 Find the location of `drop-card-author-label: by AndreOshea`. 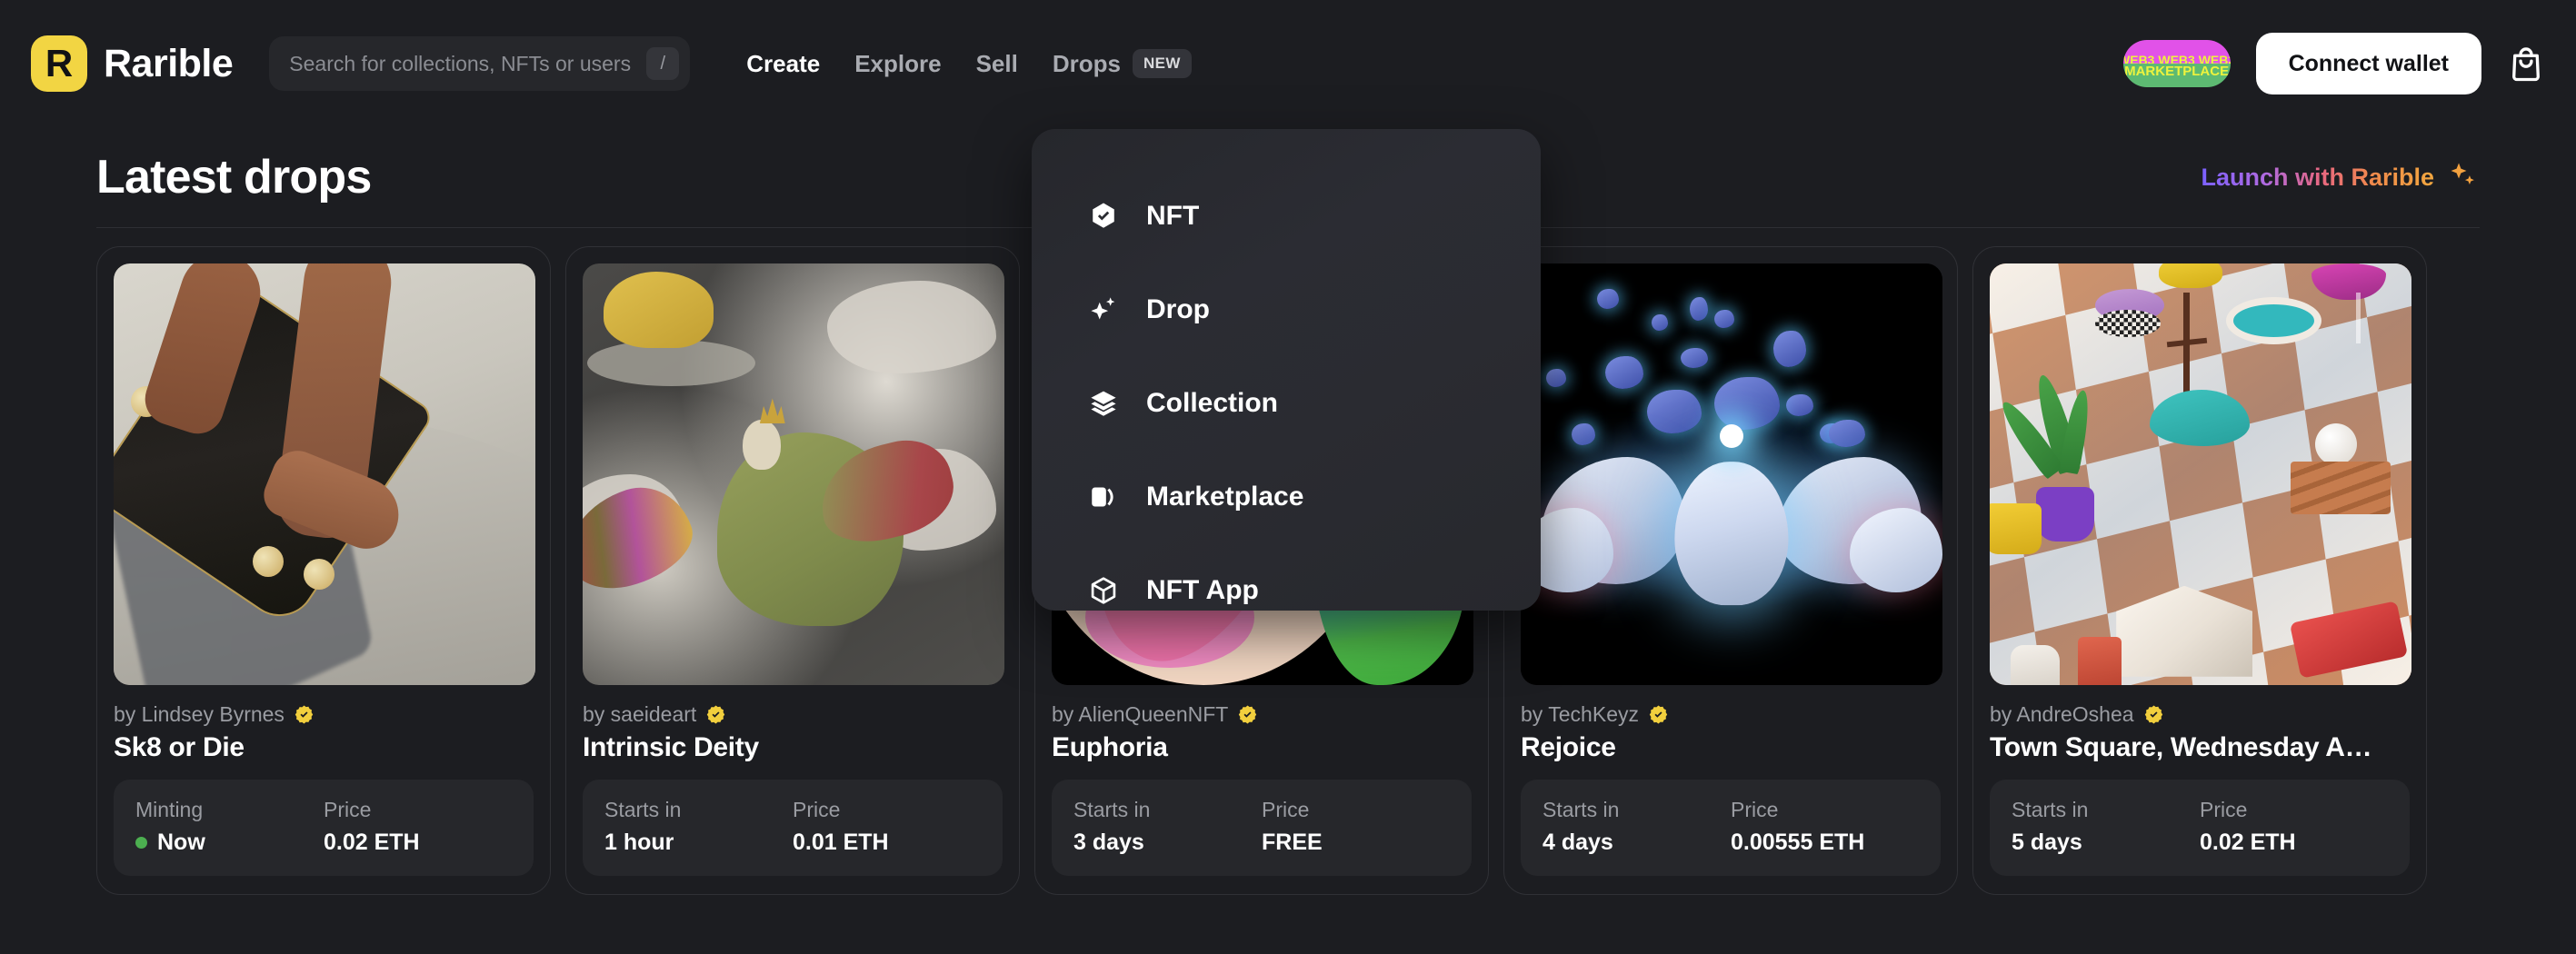

drop-card-author-label: by AndreOshea is located at coordinates (2062, 714).